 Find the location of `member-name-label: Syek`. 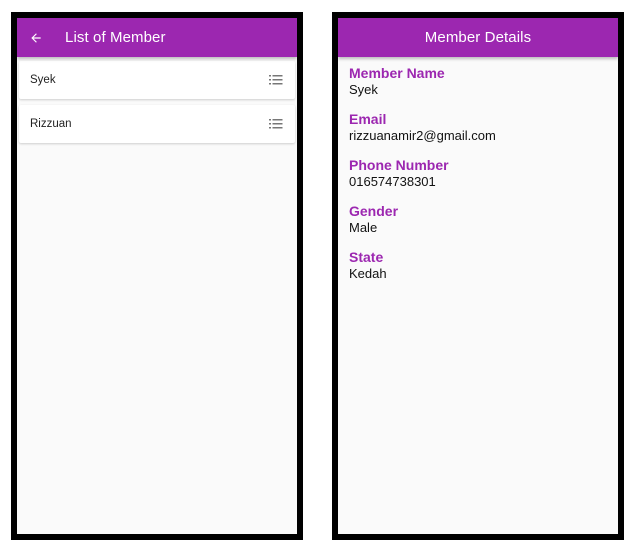

member-name-label: Syek is located at coordinates (43, 80).